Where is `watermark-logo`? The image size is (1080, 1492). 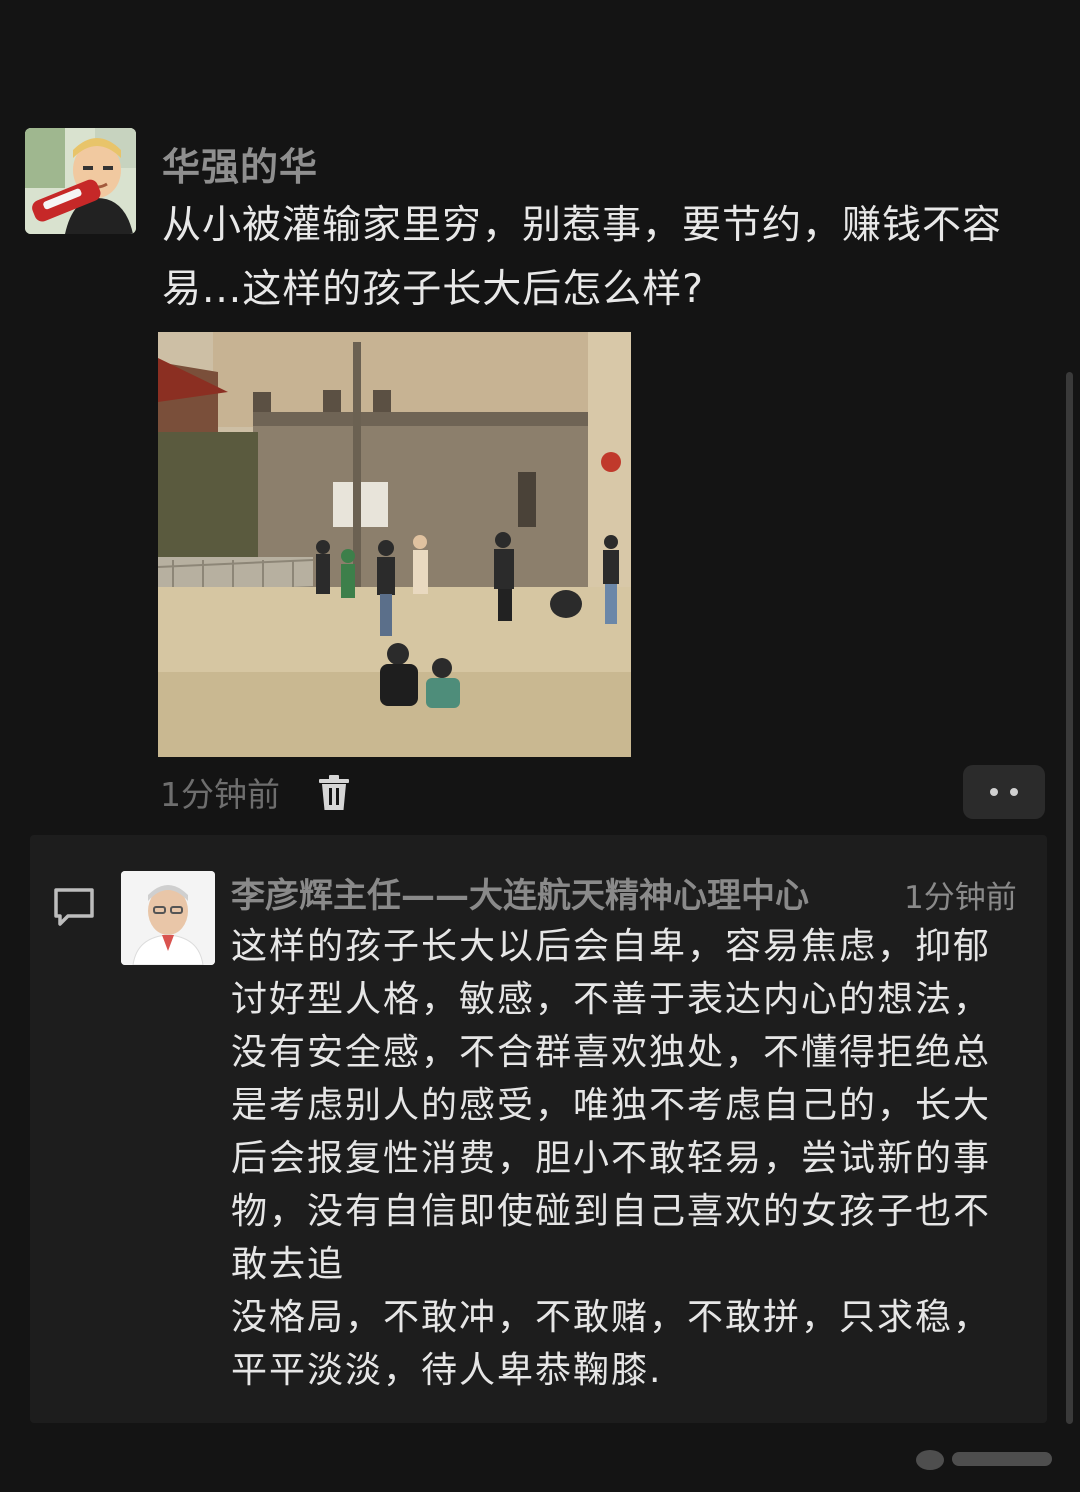
watermark-logo is located at coordinates (987, 1459).